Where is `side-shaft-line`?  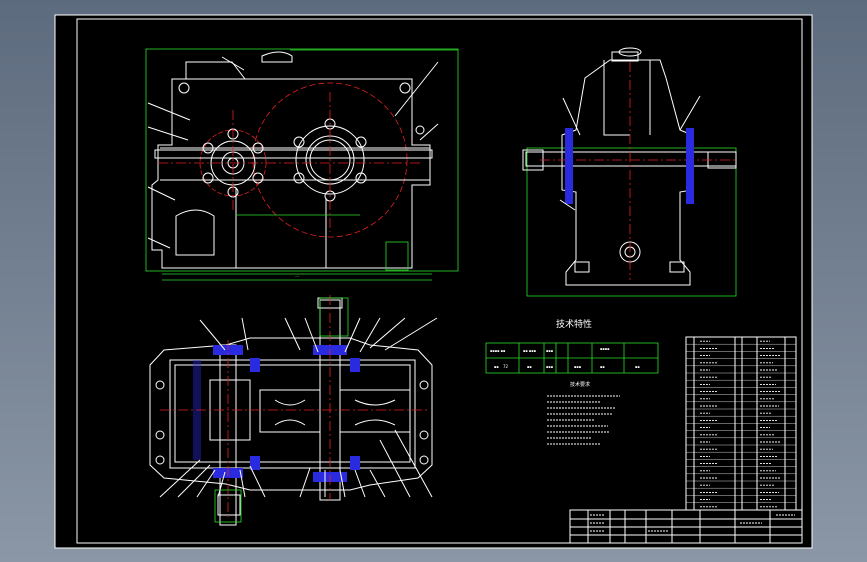 side-shaft-line is located at coordinates (631, 159).